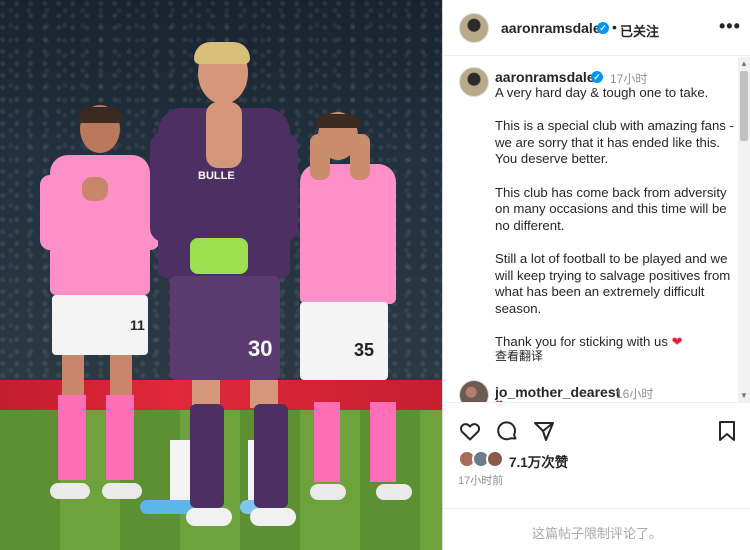 The image size is (750, 550). I want to click on share-icon, so click(544, 431).